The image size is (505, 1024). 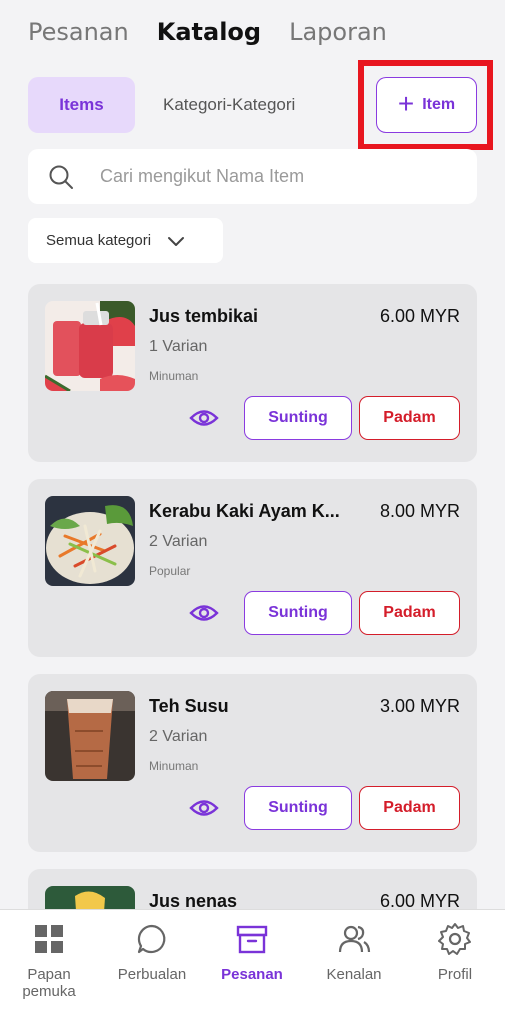 I want to click on chevron-down-icon, so click(x=176, y=241).